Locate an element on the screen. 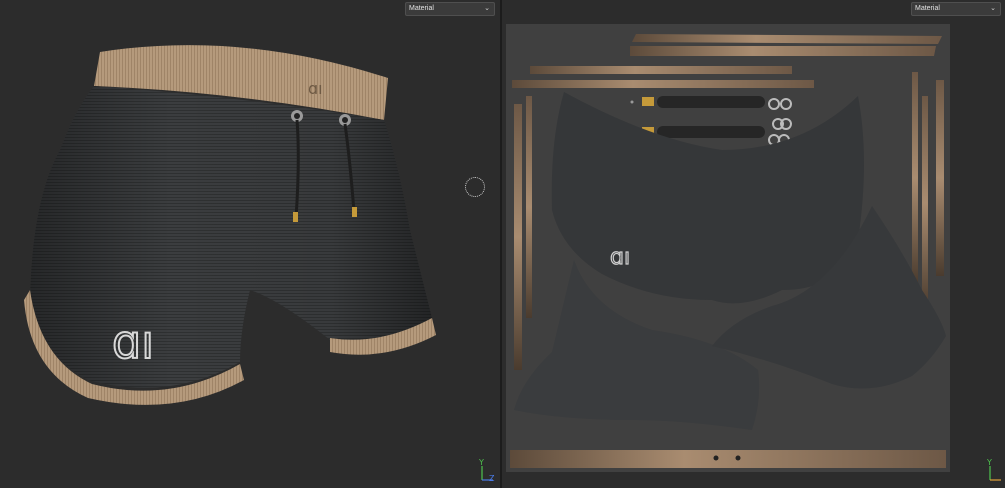 Image resolution: width=1005 pixels, height=488 pixels. material-dropdown-right: Material ⌄ is located at coordinates (956, 9).